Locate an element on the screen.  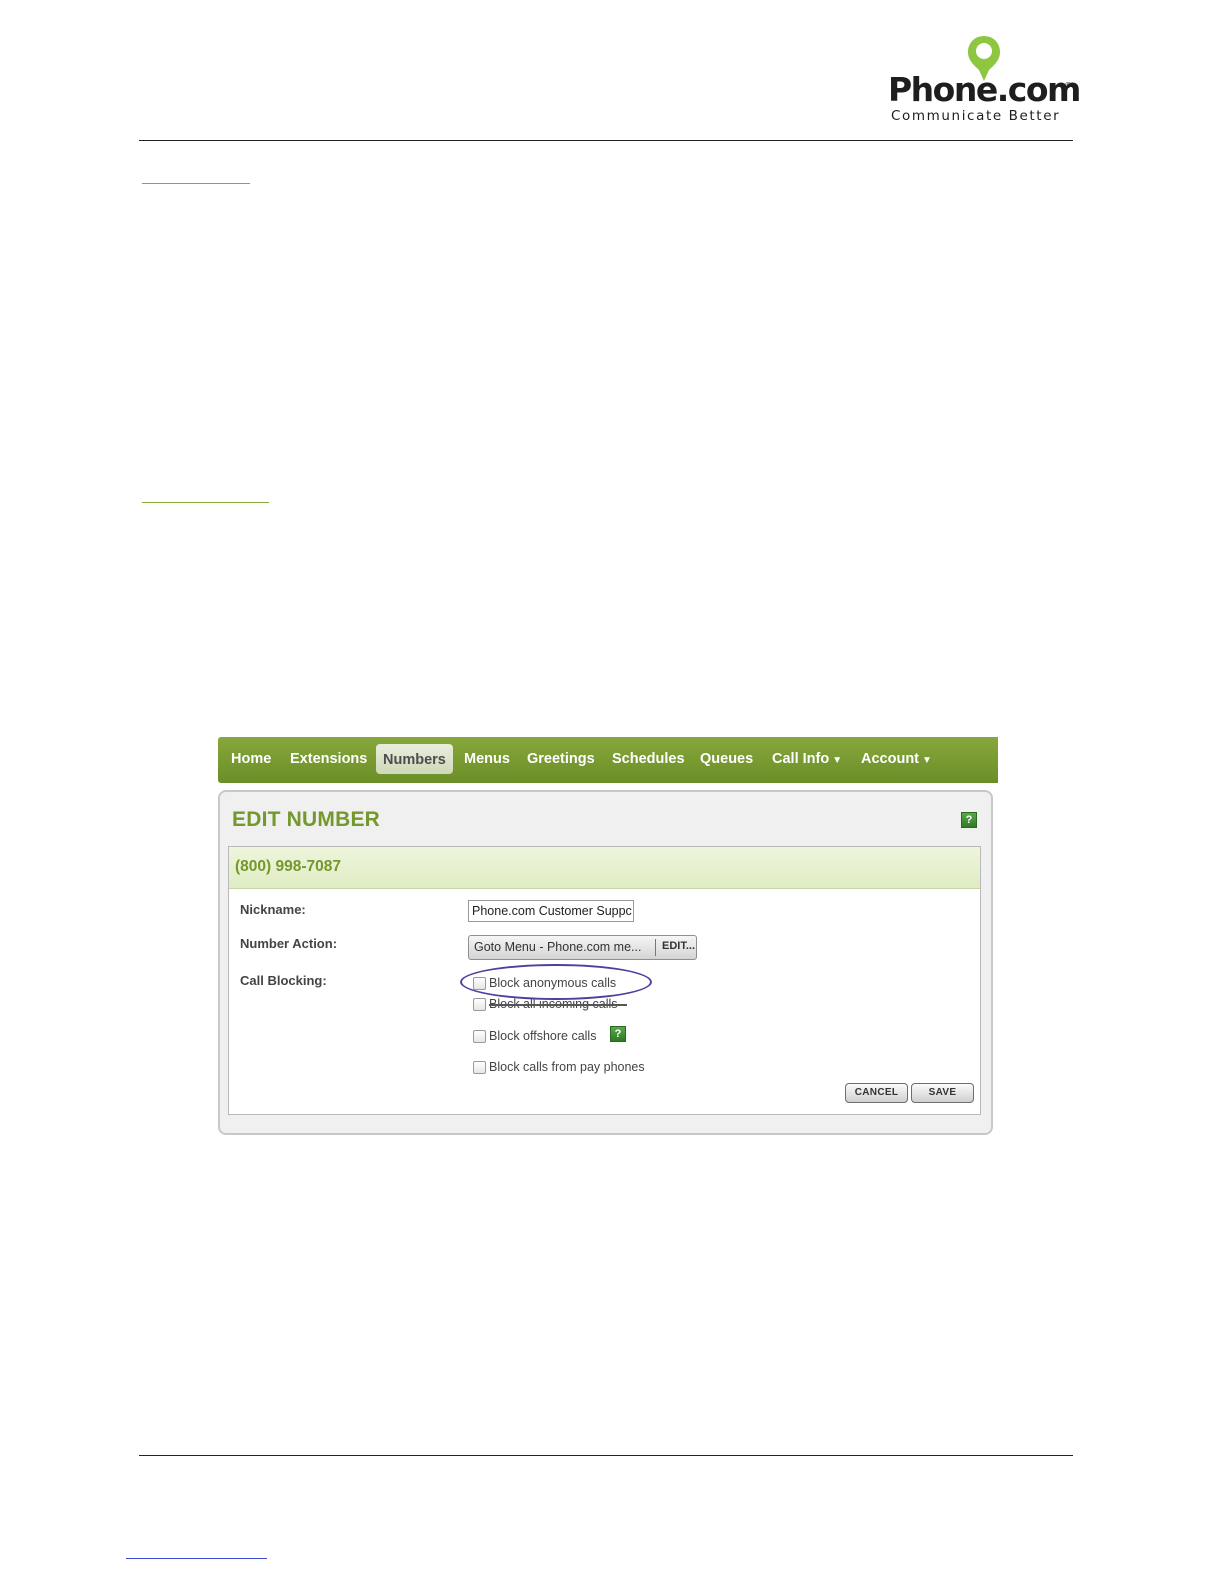
phone-number: (800) 998-7087 is located at coordinates (288, 866).